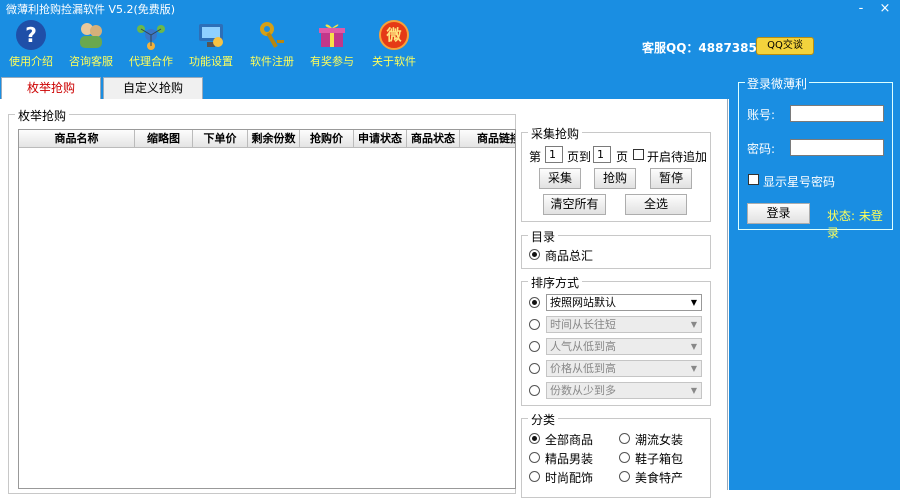  What do you see at coordinates (569, 459) in the screenshot?
I see `category-label: 精品男装` at bounding box center [569, 459].